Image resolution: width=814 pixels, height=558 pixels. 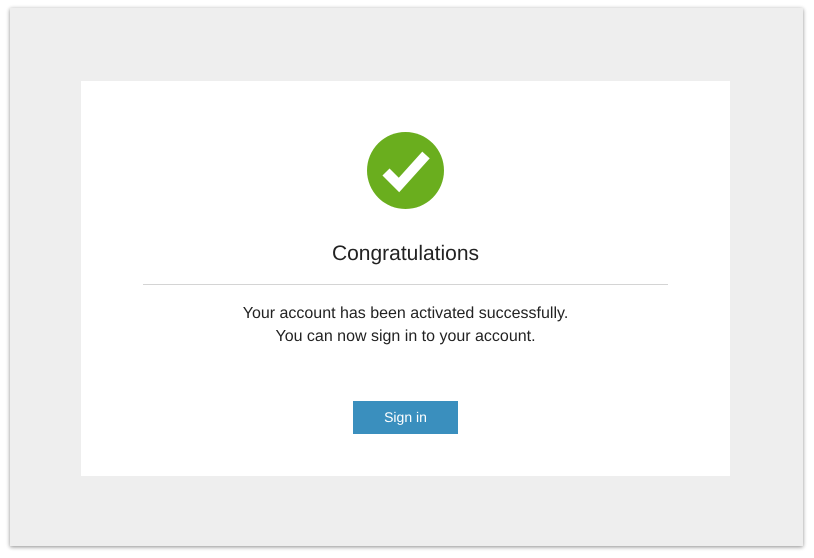 I want to click on message-text: You can now sign in to your account., so click(x=405, y=336).